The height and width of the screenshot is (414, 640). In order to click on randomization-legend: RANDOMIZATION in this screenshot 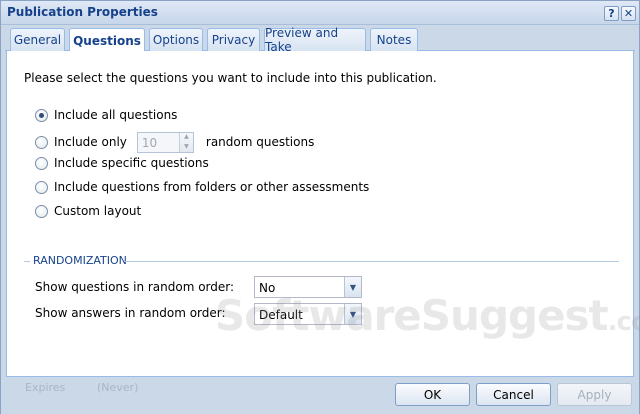, I will do `click(80, 260)`.